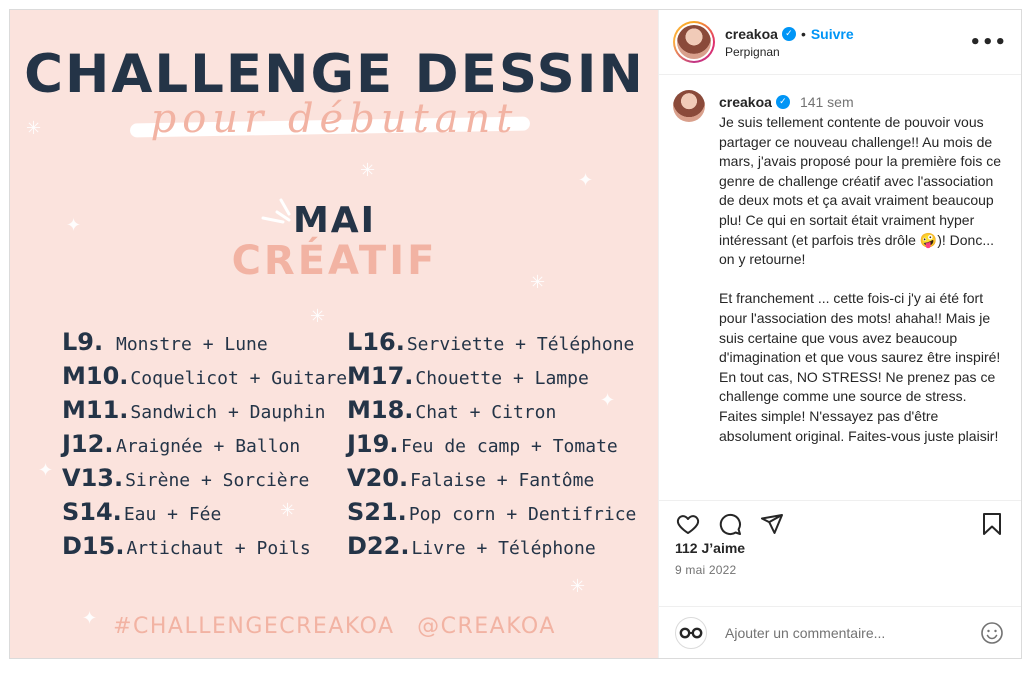 This screenshot has width=1024, height=674. Describe the element at coordinates (710, 548) in the screenshot. I see `likes-count: 112 J’aime` at that location.